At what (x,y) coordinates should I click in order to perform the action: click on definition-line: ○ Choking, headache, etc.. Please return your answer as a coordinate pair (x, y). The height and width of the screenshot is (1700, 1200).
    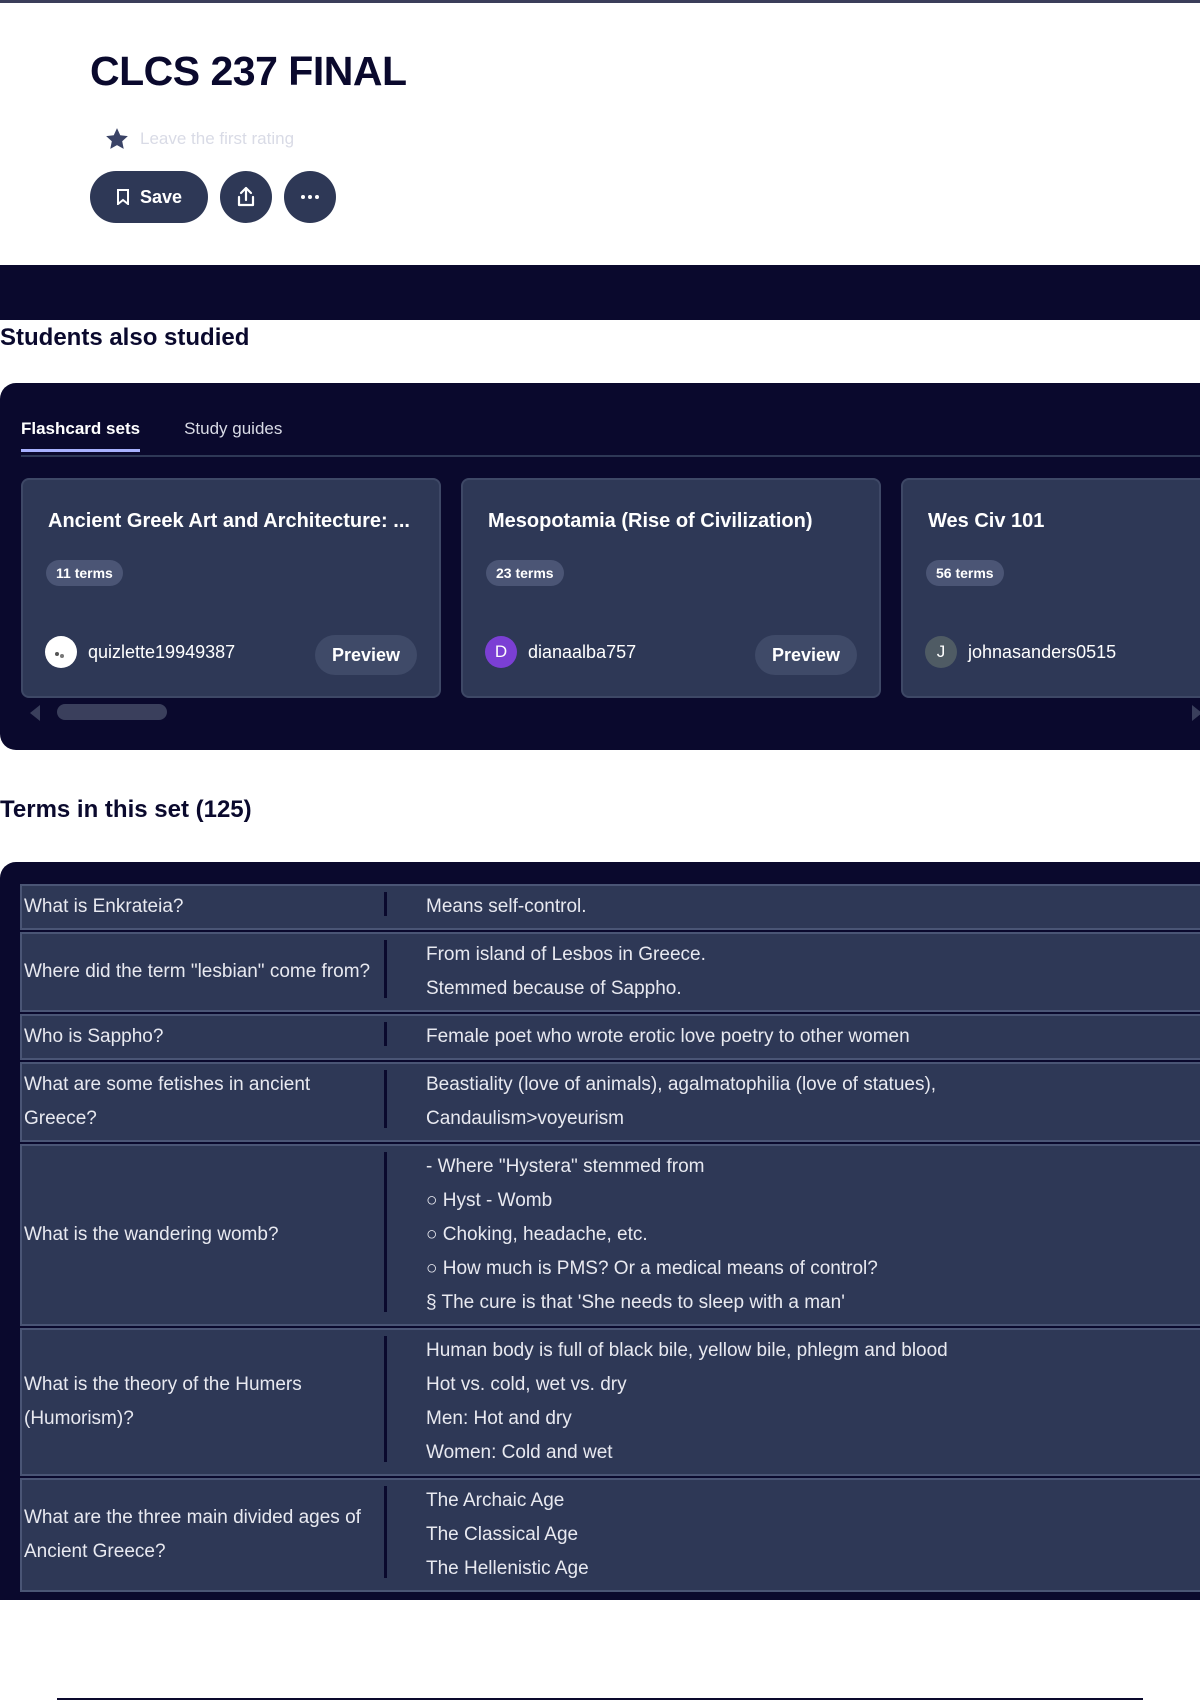
    Looking at the image, I should click on (537, 1234).